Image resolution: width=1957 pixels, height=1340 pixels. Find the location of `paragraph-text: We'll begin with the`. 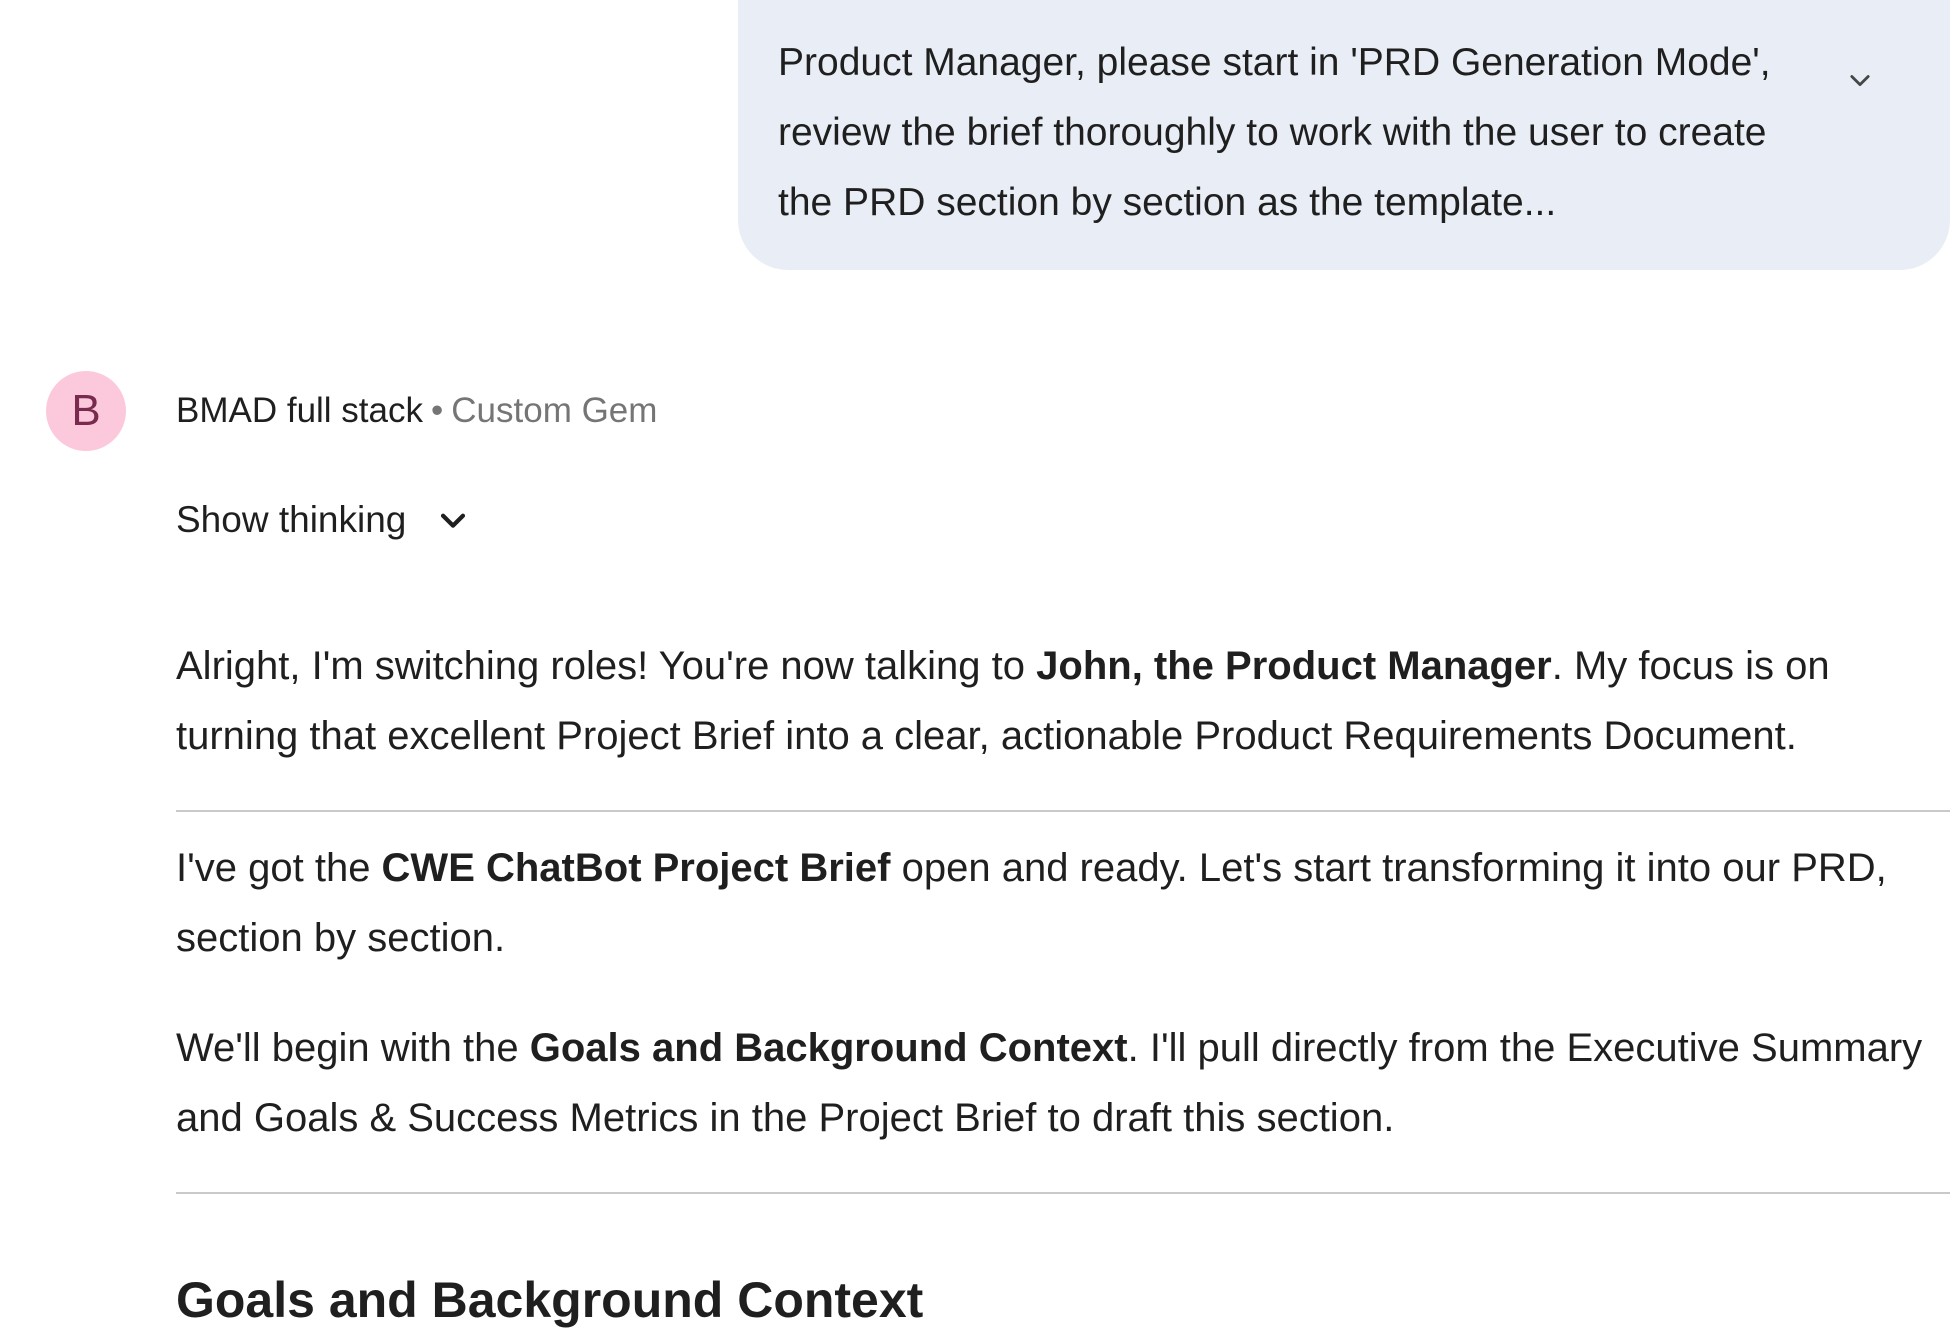

paragraph-text: We'll begin with the is located at coordinates (353, 1048).